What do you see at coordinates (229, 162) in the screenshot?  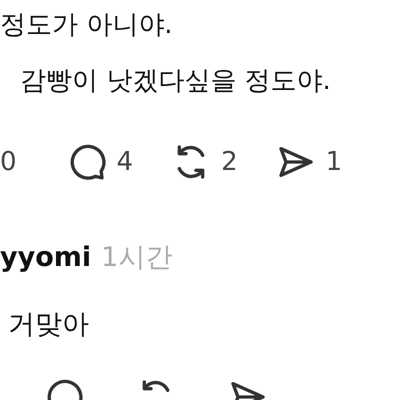 I see `count-text: 2` at bounding box center [229, 162].